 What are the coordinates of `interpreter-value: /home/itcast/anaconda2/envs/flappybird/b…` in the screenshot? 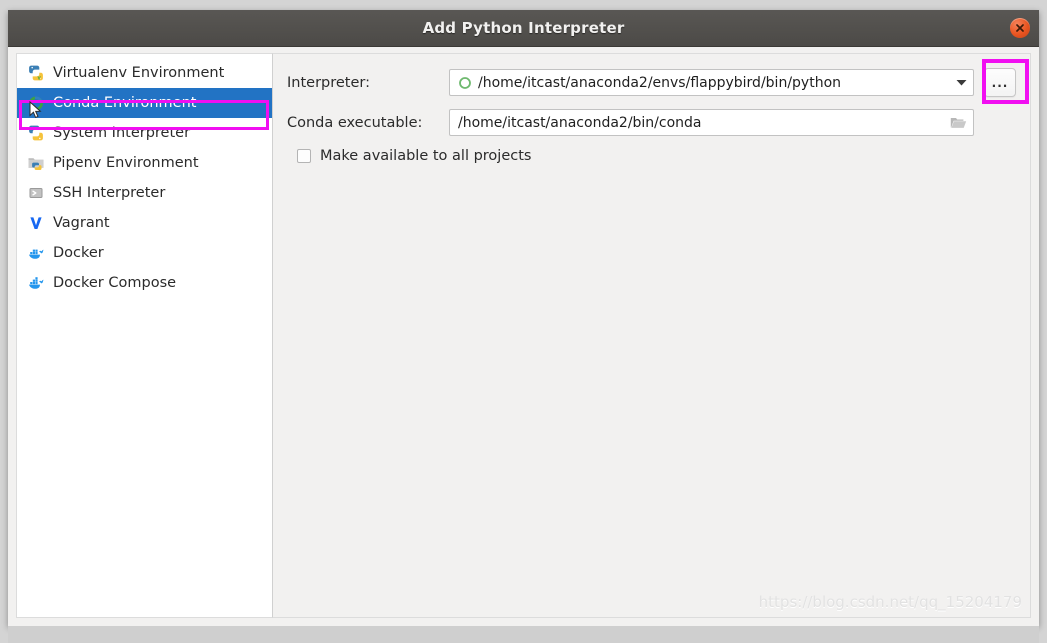 It's located at (660, 82).